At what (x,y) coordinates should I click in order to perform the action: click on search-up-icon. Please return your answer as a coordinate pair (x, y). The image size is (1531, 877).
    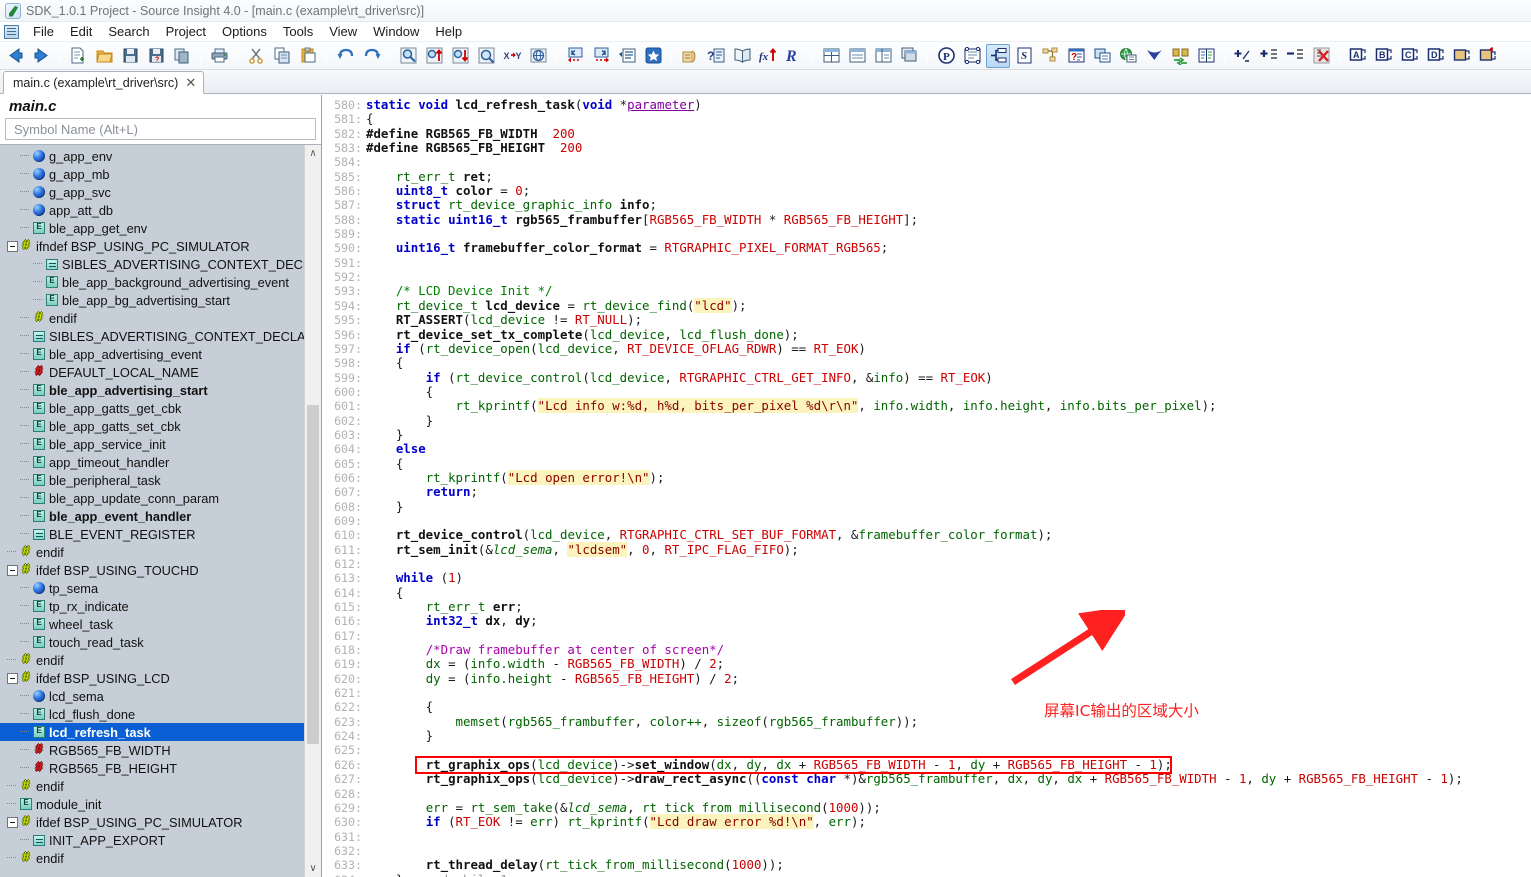
    Looking at the image, I should click on (434, 56).